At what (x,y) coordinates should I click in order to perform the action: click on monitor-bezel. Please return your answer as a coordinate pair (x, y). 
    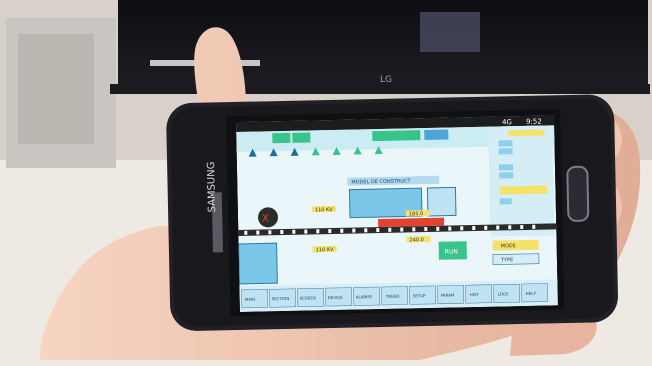
    Looking at the image, I should click on (380, 89).